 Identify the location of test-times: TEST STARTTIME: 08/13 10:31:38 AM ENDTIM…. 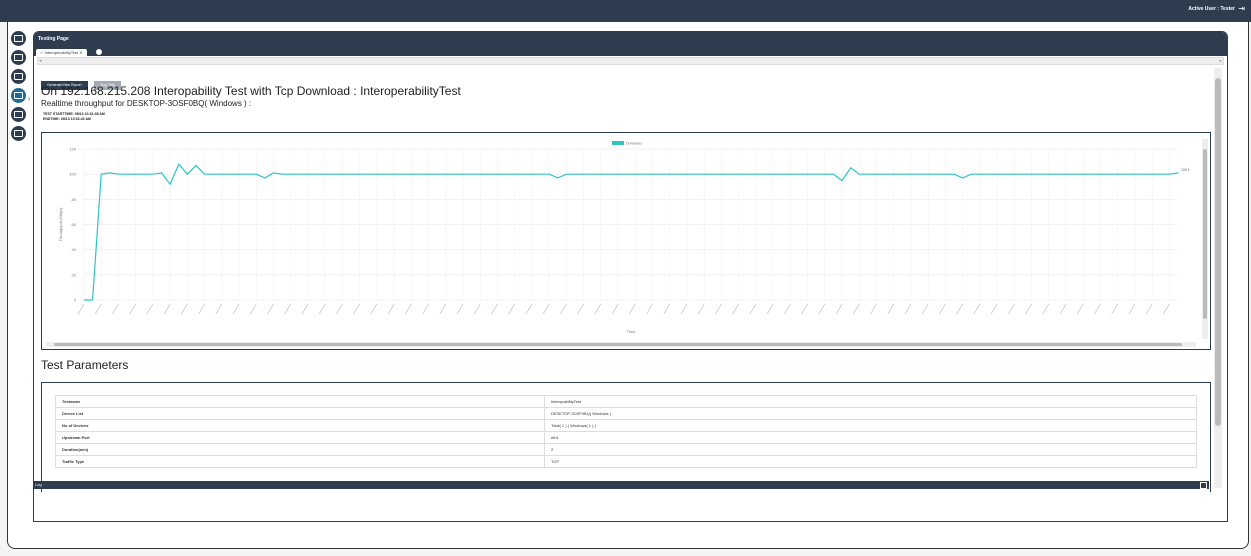
(74, 117).